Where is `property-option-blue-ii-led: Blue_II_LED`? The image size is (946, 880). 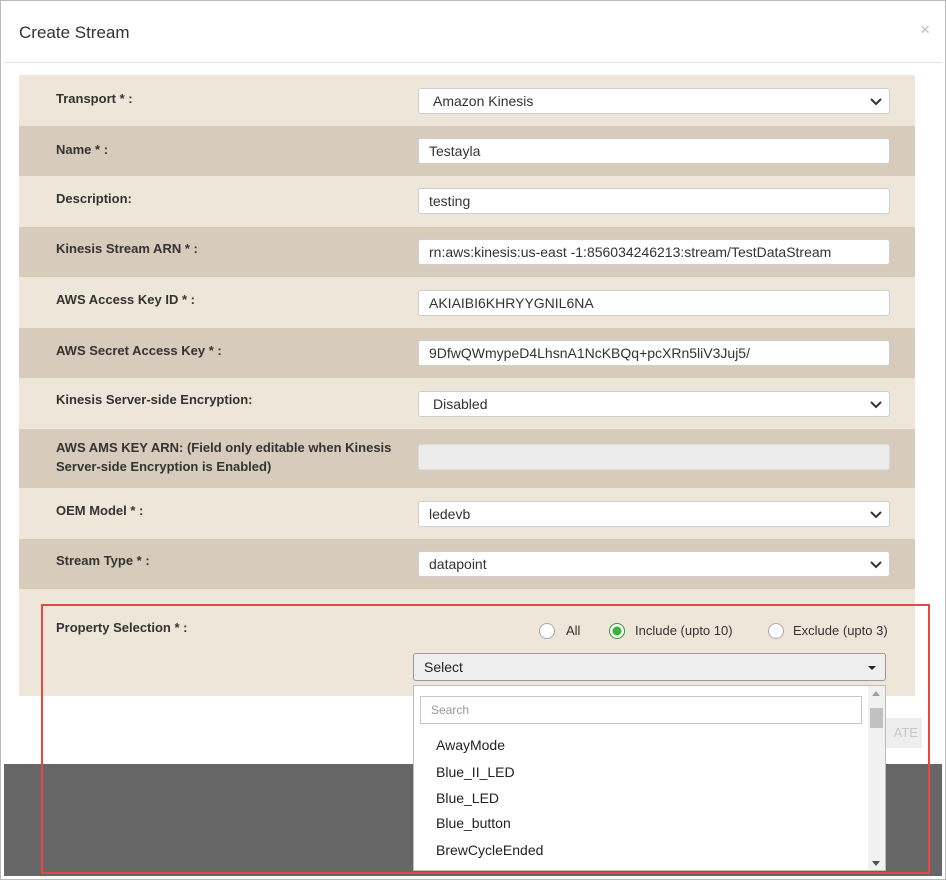 property-option-blue-ii-led: Blue_II_LED is located at coordinates (475, 772).